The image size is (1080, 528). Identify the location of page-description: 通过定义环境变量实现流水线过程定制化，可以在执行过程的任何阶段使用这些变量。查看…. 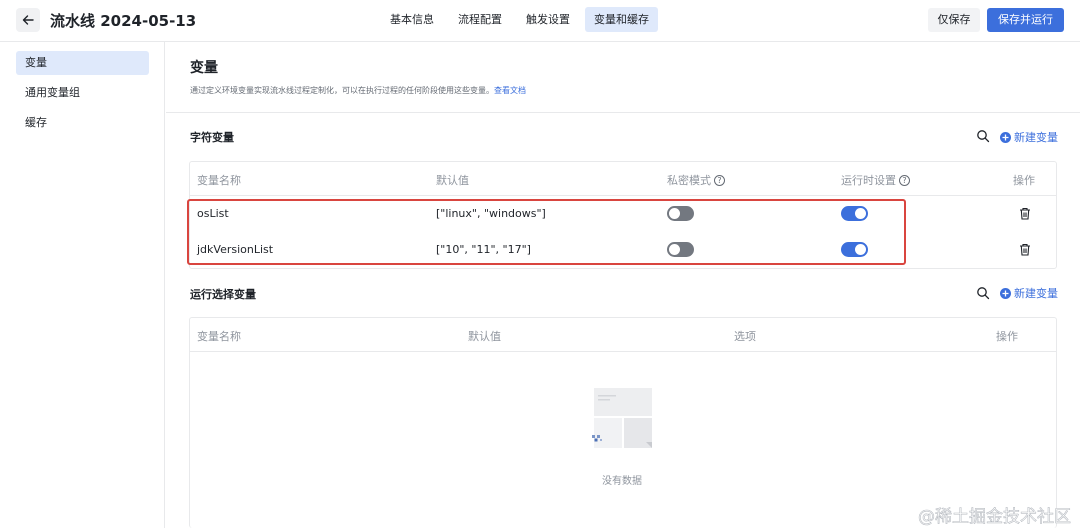
(358, 90).